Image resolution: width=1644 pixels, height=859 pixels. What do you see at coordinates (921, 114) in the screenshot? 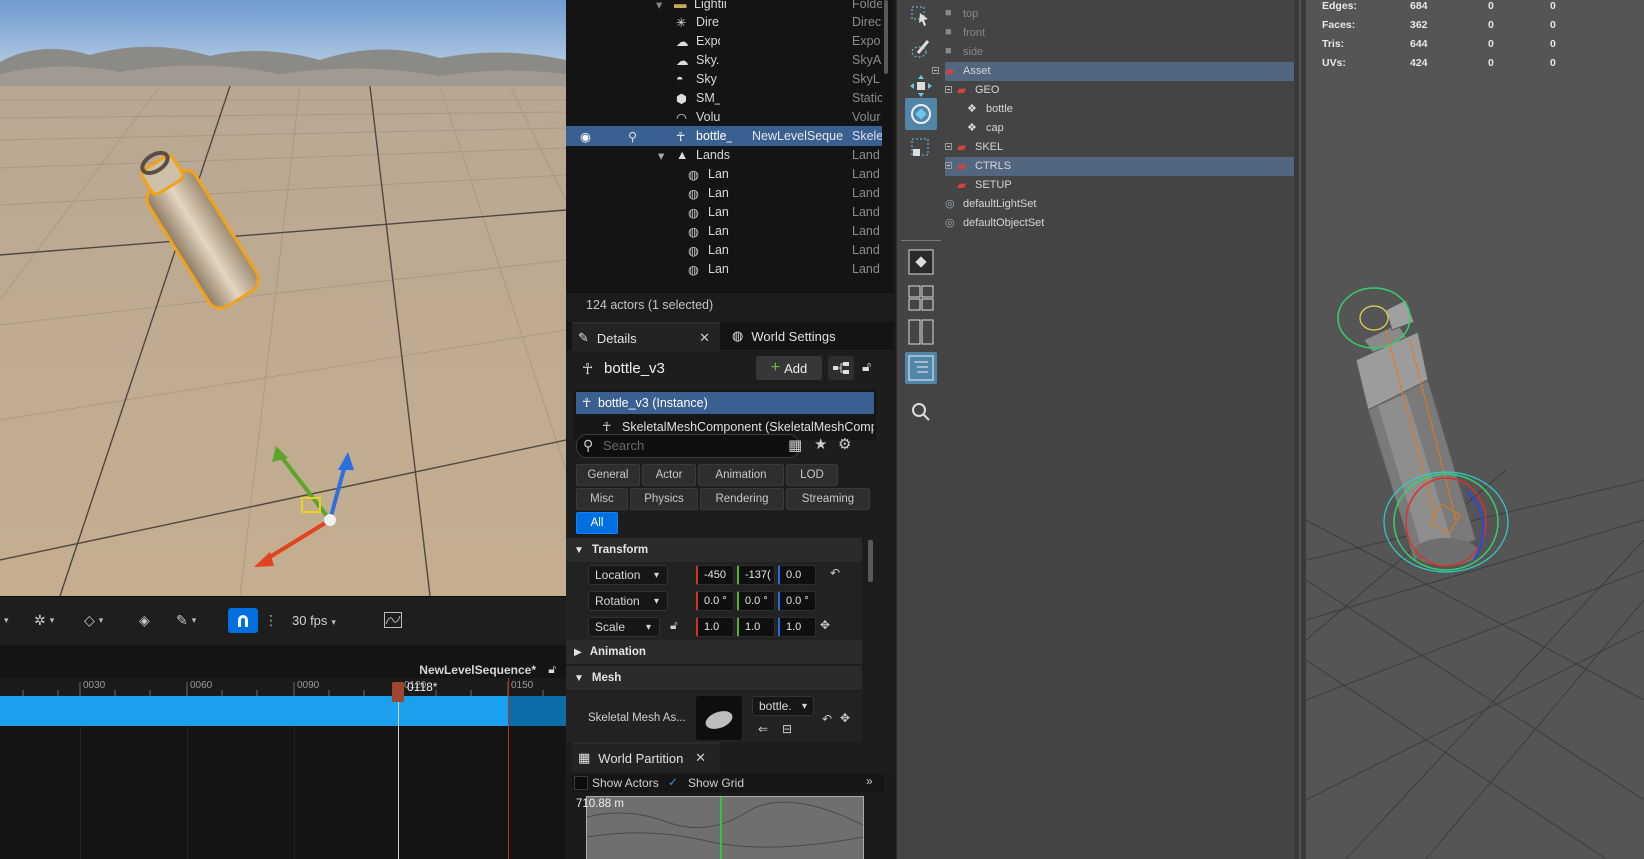
I see `rotate-tool-icon` at bounding box center [921, 114].